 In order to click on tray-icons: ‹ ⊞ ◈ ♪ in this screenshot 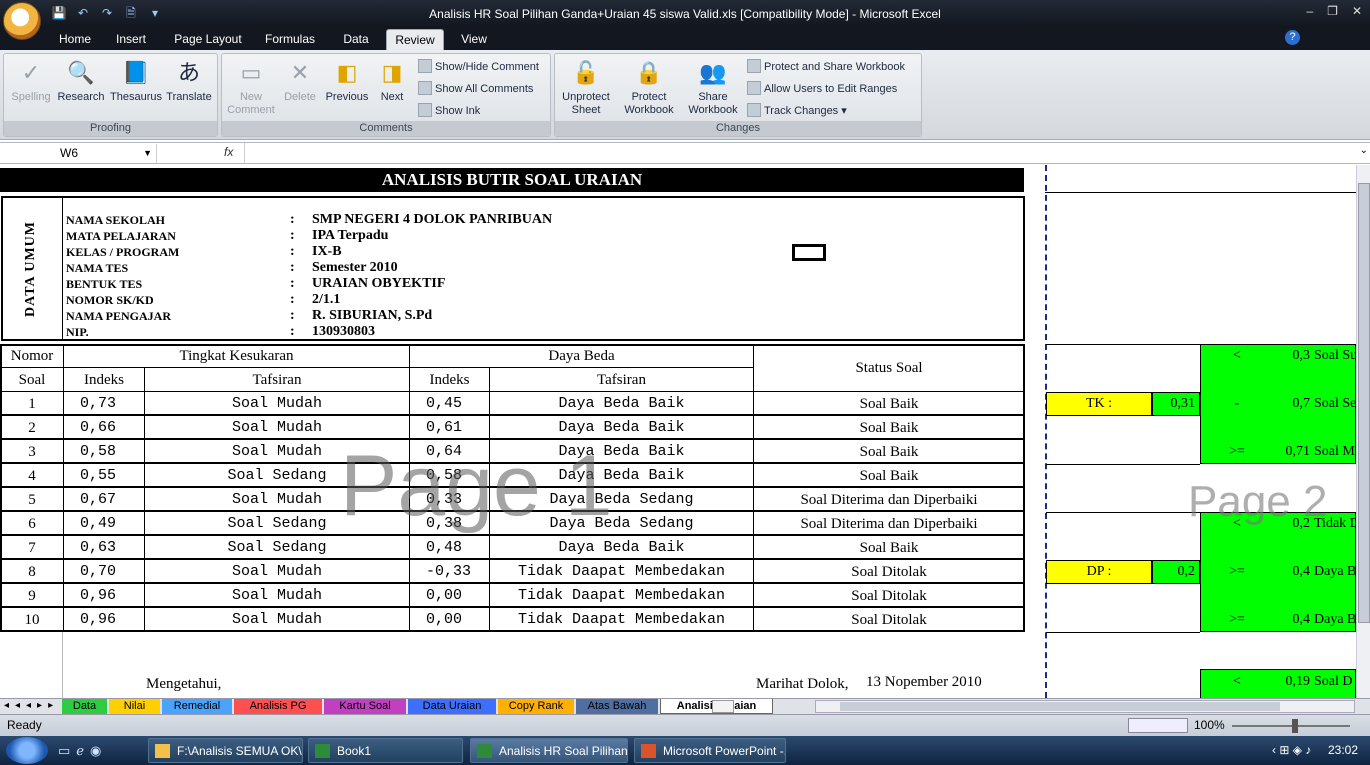, I will do `click(1291, 750)`.